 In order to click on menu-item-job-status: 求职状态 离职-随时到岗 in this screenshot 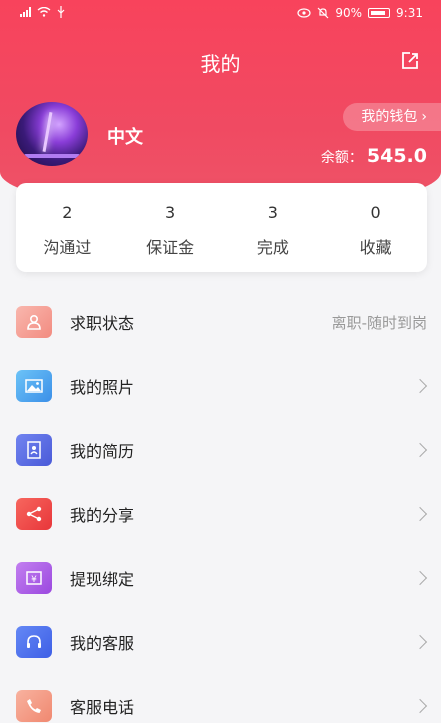, I will do `click(220, 322)`.